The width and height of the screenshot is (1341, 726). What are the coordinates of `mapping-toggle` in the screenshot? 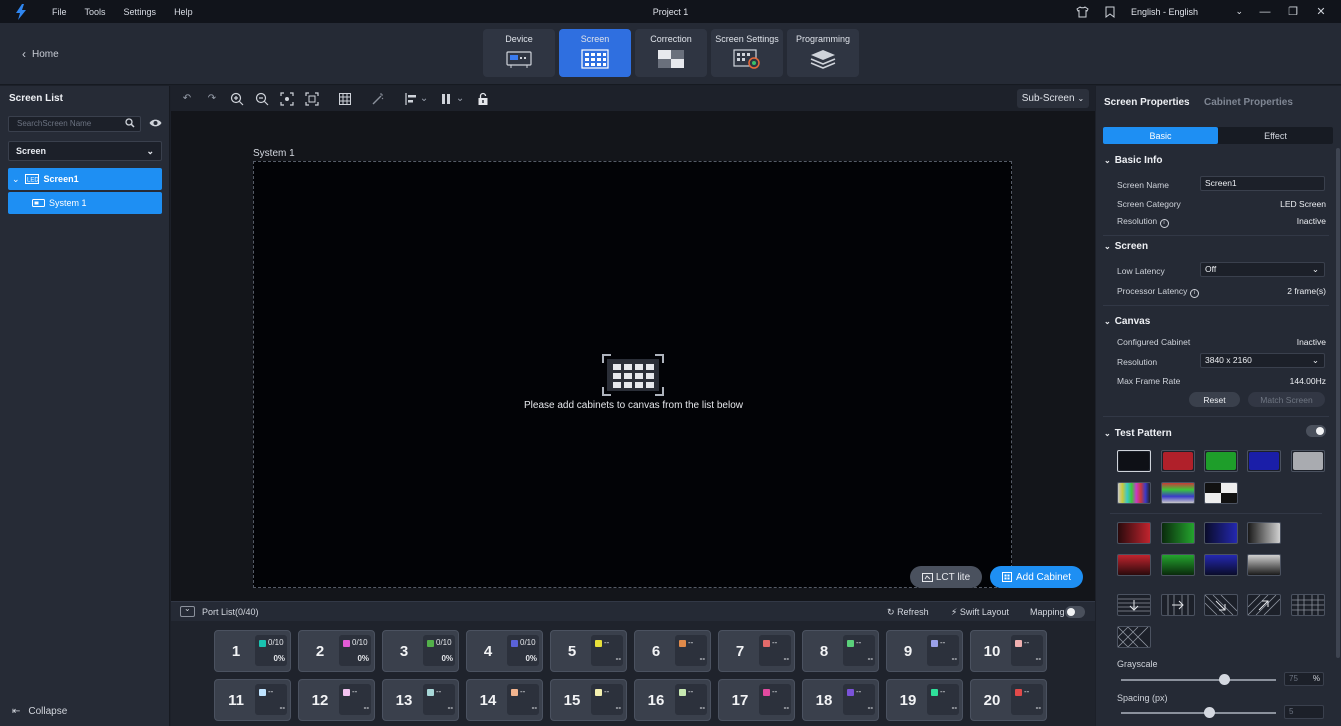 It's located at (1075, 612).